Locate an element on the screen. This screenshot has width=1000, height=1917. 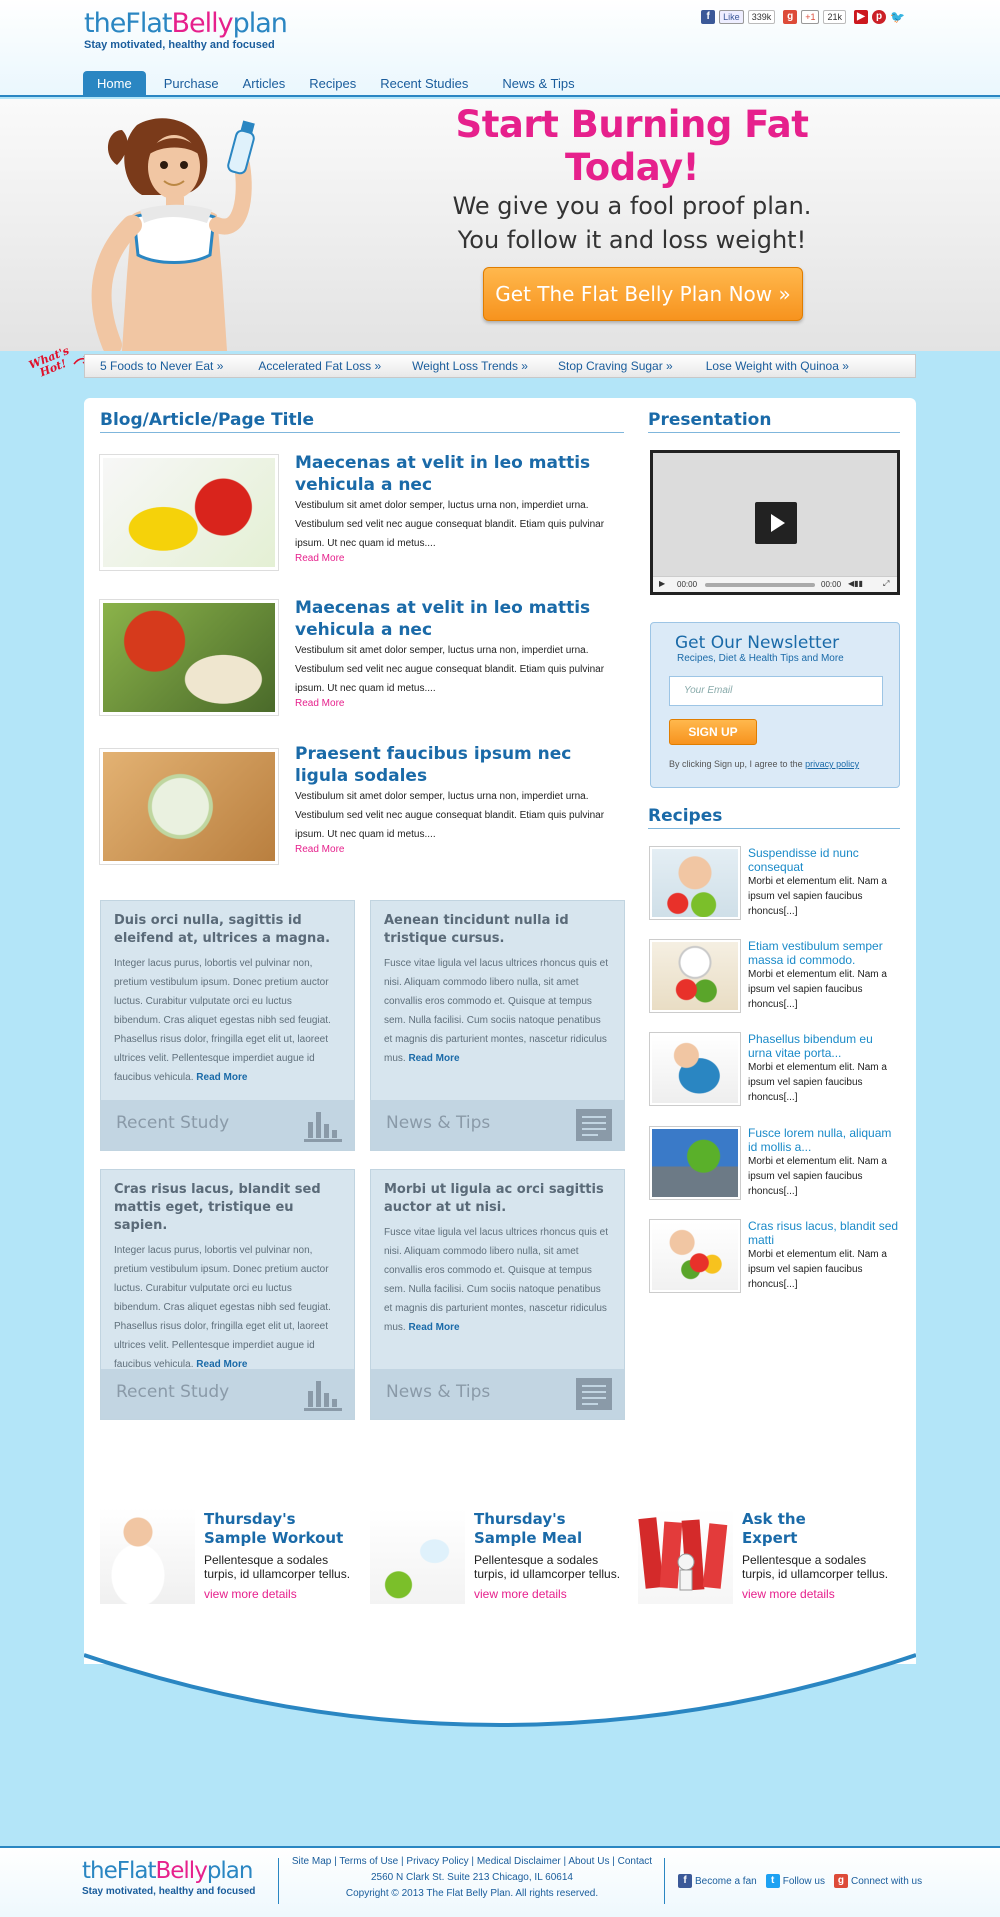
fullscreen-icon: ⤢ is located at coordinates (886, 584).